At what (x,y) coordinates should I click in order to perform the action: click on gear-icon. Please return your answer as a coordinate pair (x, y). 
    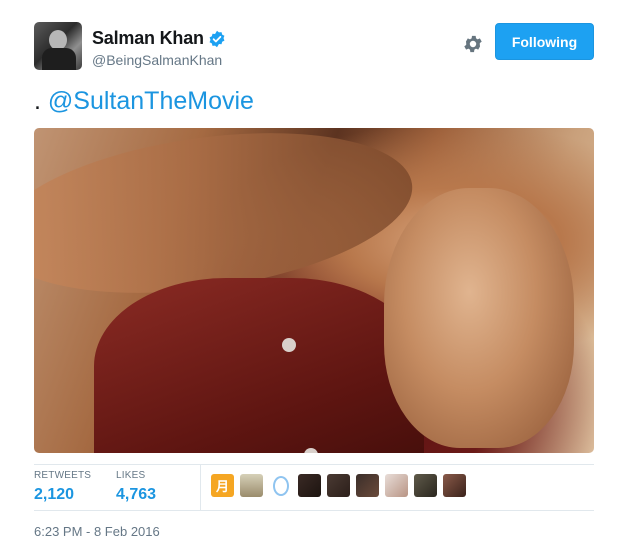
    Looking at the image, I should click on (473, 44).